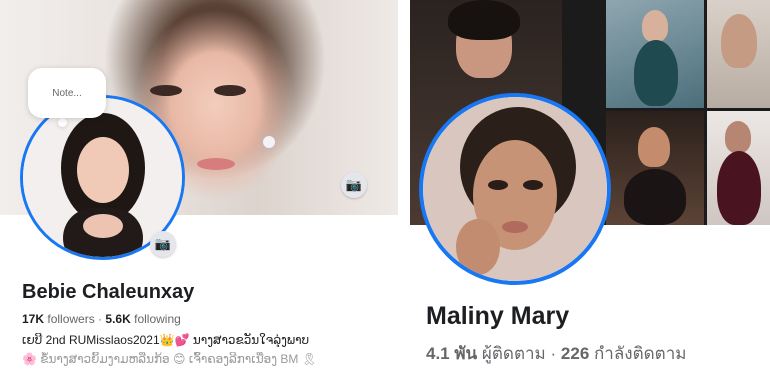  I want to click on cover-eye-right, so click(230, 90).